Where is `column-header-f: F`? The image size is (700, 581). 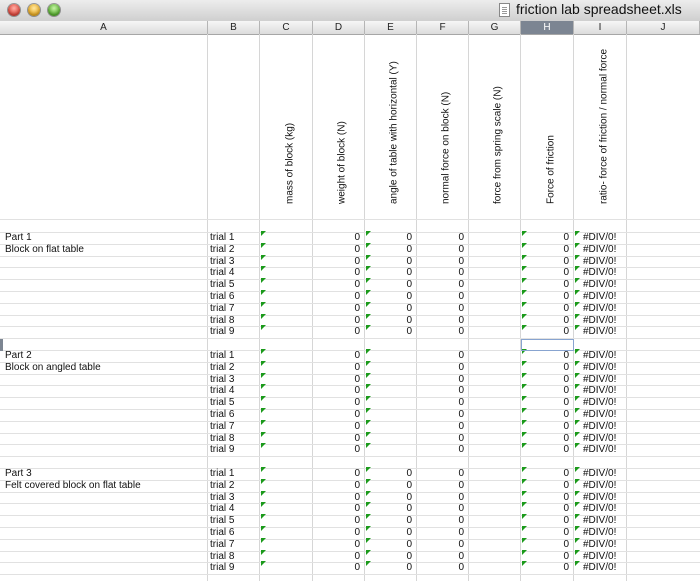 column-header-f: F is located at coordinates (443, 27).